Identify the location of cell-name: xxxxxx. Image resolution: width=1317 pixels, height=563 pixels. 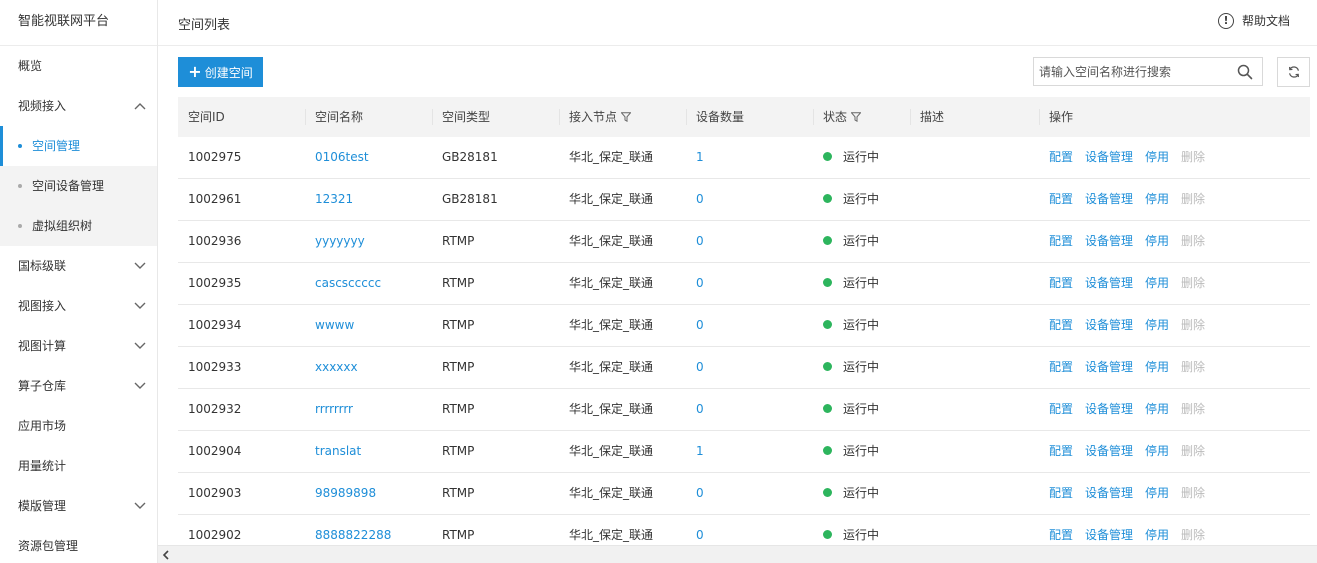
(331, 367).